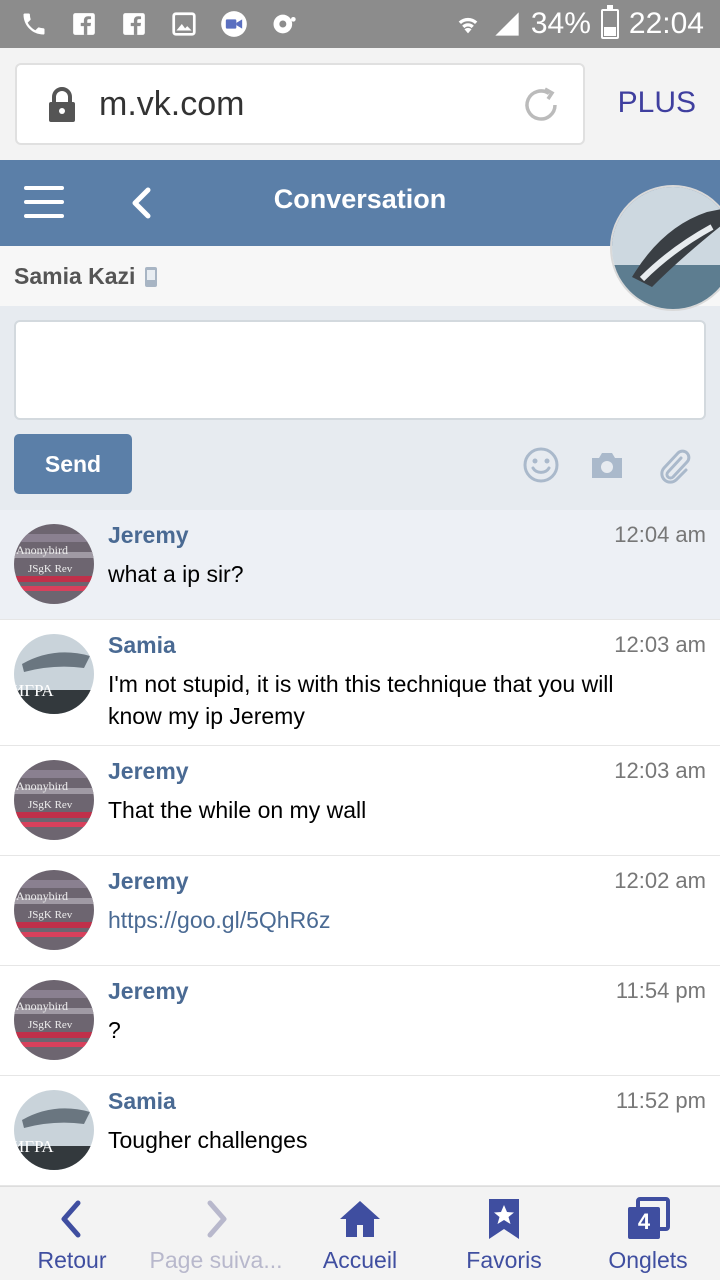  Describe the element at coordinates (62, 104) in the screenshot. I see `lock-icon` at that location.